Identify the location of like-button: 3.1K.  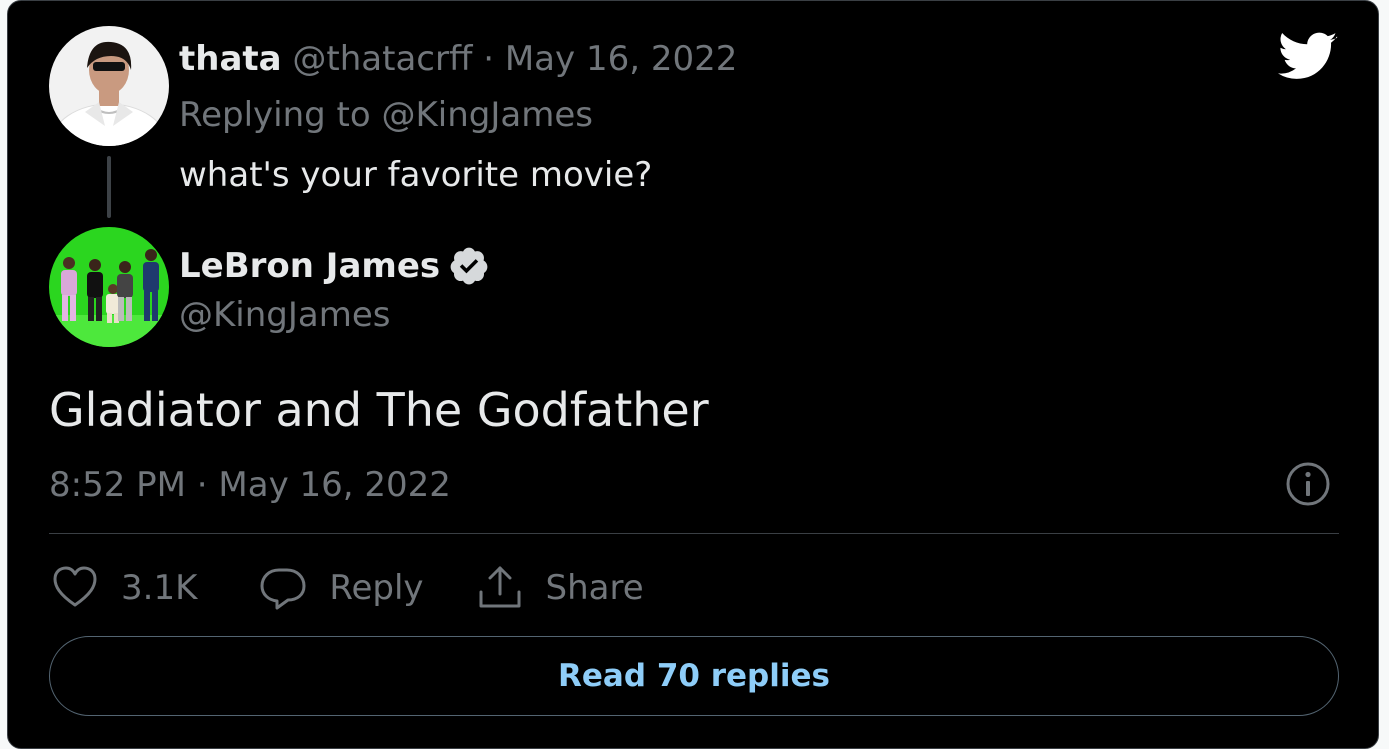
(123, 588).